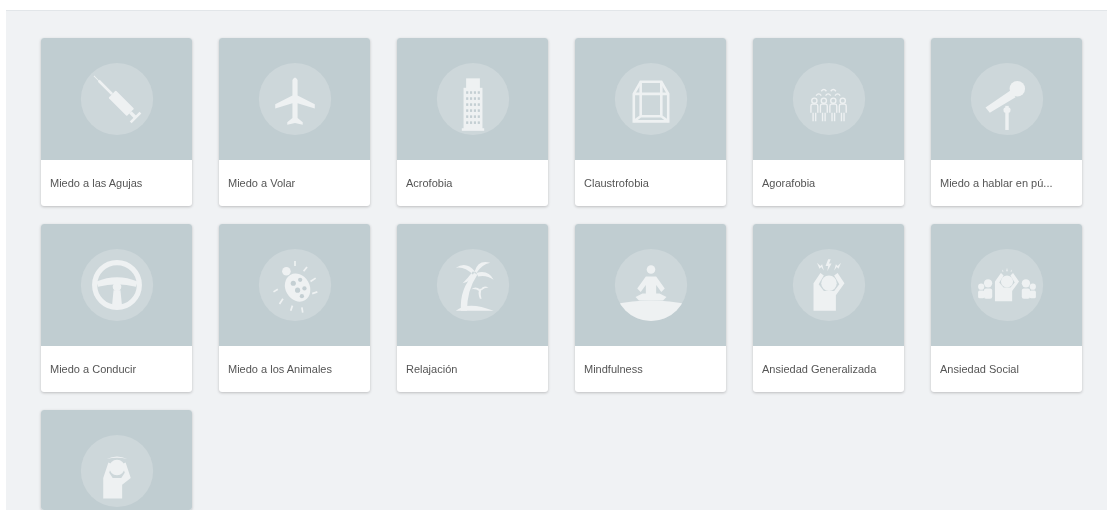 The image size is (1107, 510). I want to click on card-title: Relajación, so click(432, 369).